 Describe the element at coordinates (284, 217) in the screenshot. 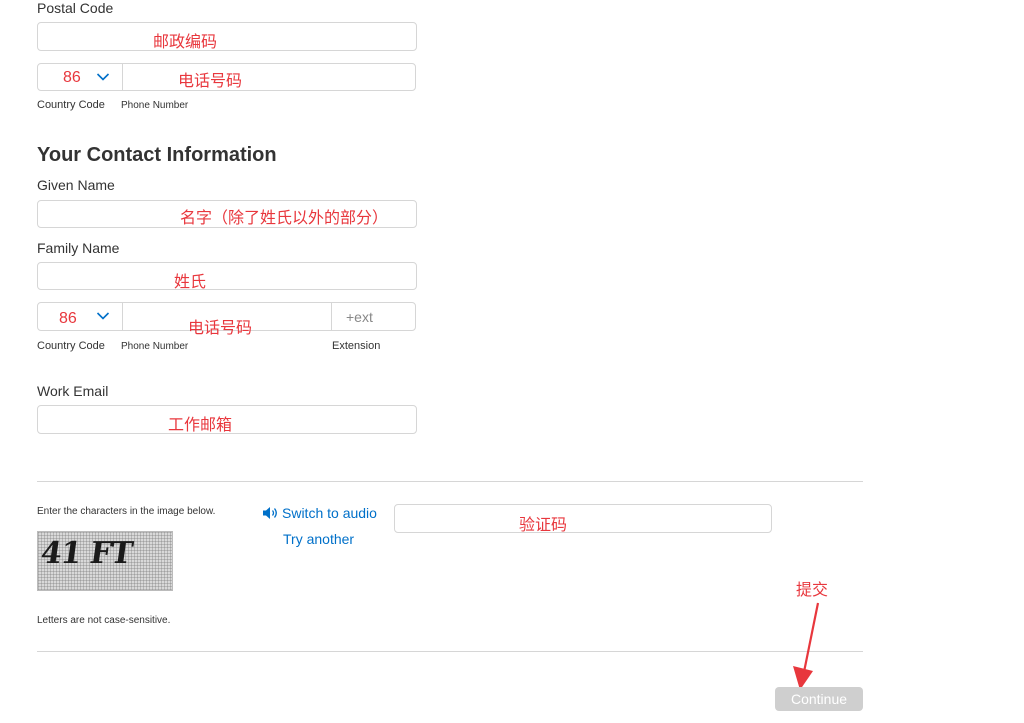

I see `given-name-annotation: 名字（除了姓氏以外的部分）` at that location.